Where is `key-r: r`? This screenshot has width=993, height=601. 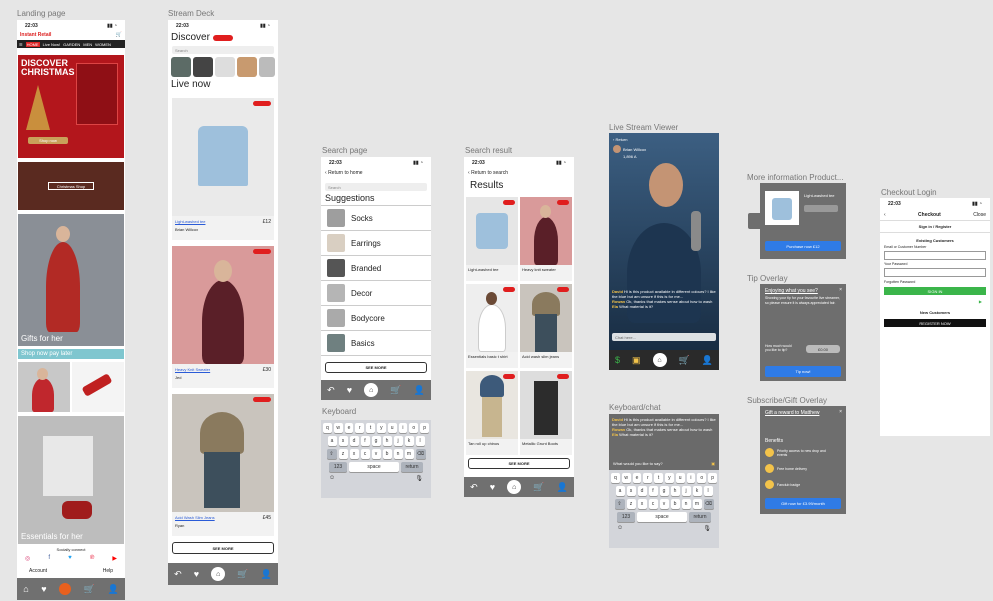 key-r: r is located at coordinates (360, 428).